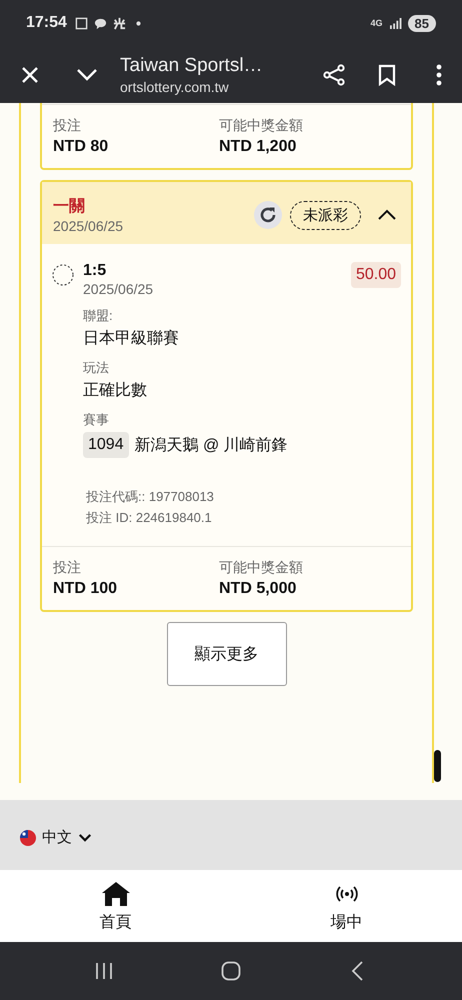 The height and width of the screenshot is (1000, 462). Describe the element at coordinates (334, 74) in the screenshot. I see `share-icon` at that location.